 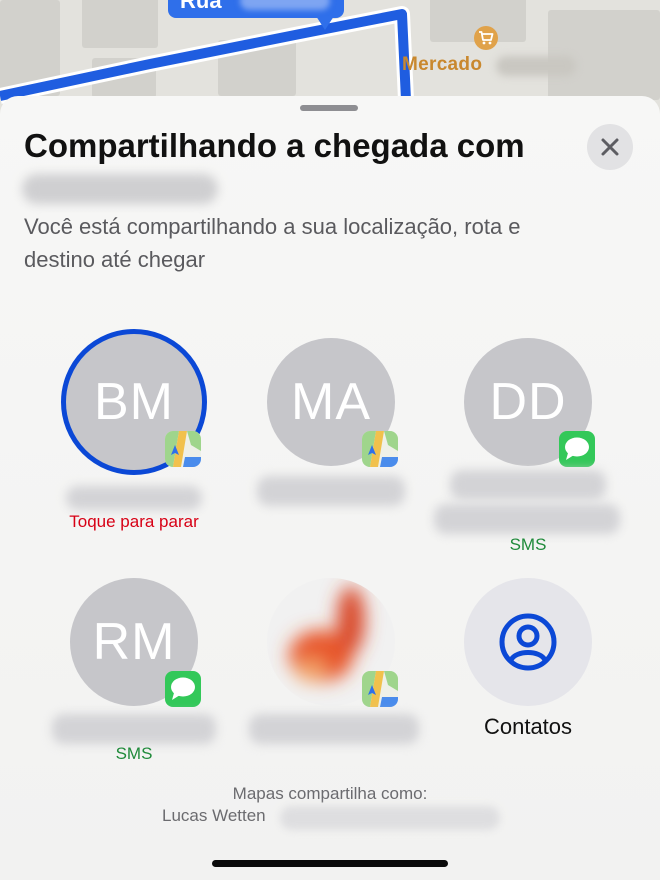 What do you see at coordinates (214, 815) in the screenshot?
I see `footer-user-name: Lucas Wetten` at bounding box center [214, 815].